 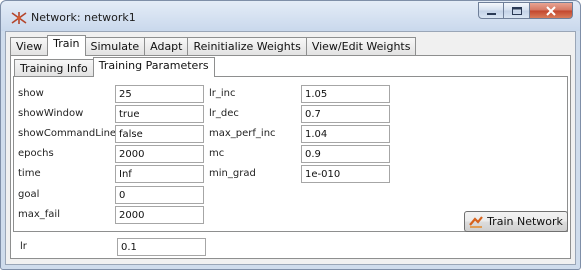 I want to click on param-label-min_grad: min_grad, so click(x=232, y=173).